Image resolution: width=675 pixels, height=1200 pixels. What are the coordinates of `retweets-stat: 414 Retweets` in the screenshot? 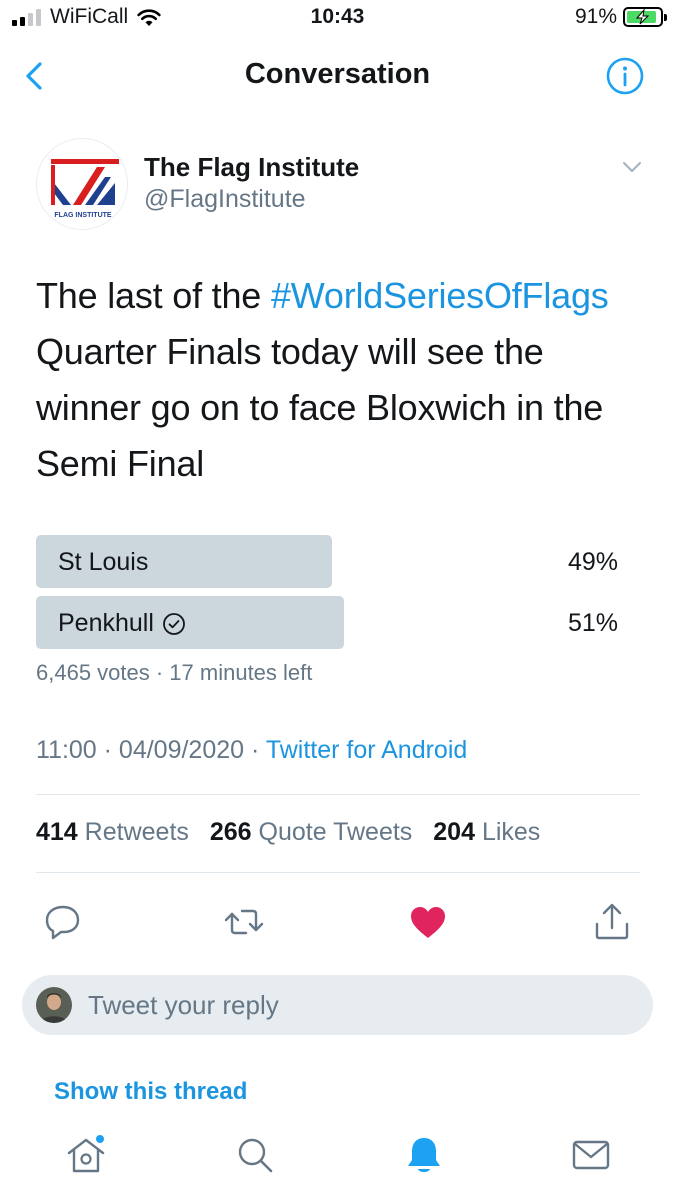 It's located at (112, 832).